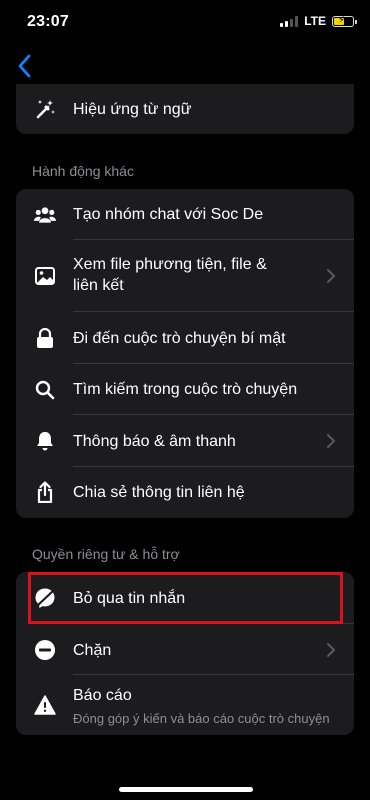 The width and height of the screenshot is (370, 800). I want to click on word-effects-row: Hiệu ứng từ ngữ, so click(185, 109).